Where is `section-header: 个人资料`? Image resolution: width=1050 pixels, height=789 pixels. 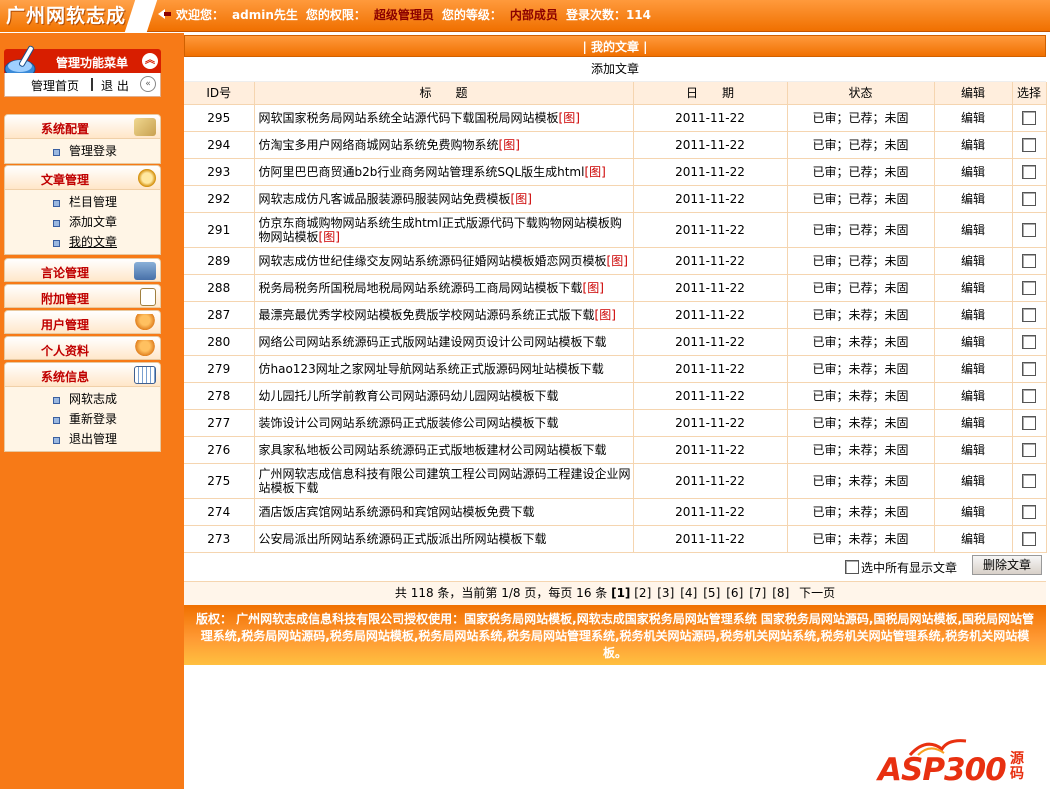 section-header: 个人资料 is located at coordinates (82, 348).